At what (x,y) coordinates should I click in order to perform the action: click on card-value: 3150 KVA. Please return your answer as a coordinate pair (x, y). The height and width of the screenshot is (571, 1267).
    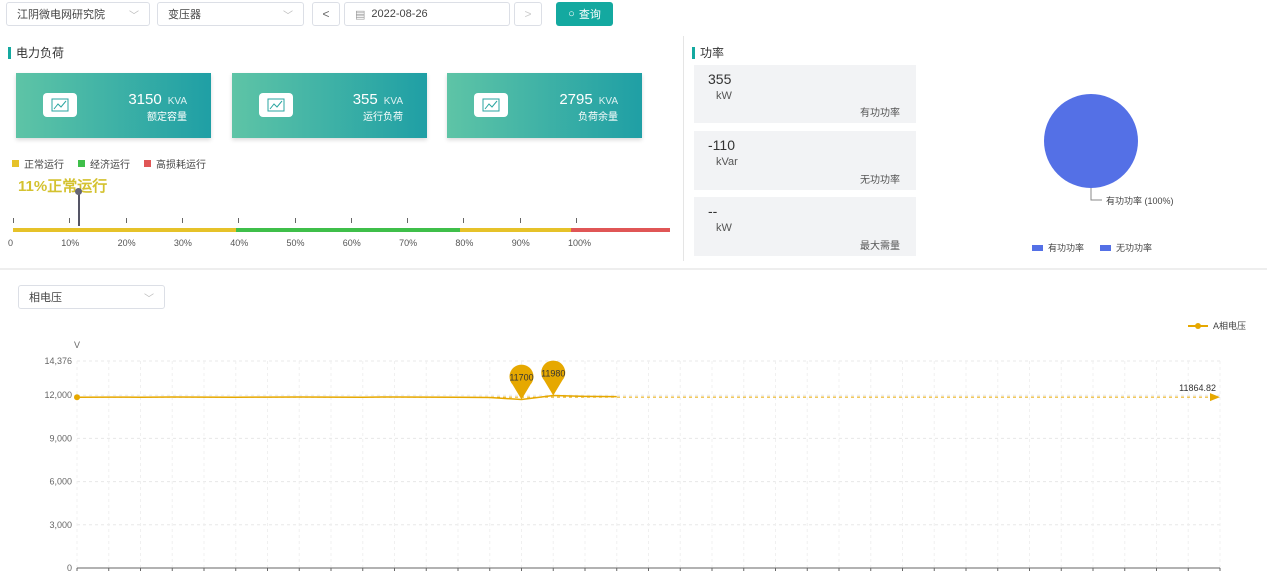
    Looking at the image, I should click on (157, 99).